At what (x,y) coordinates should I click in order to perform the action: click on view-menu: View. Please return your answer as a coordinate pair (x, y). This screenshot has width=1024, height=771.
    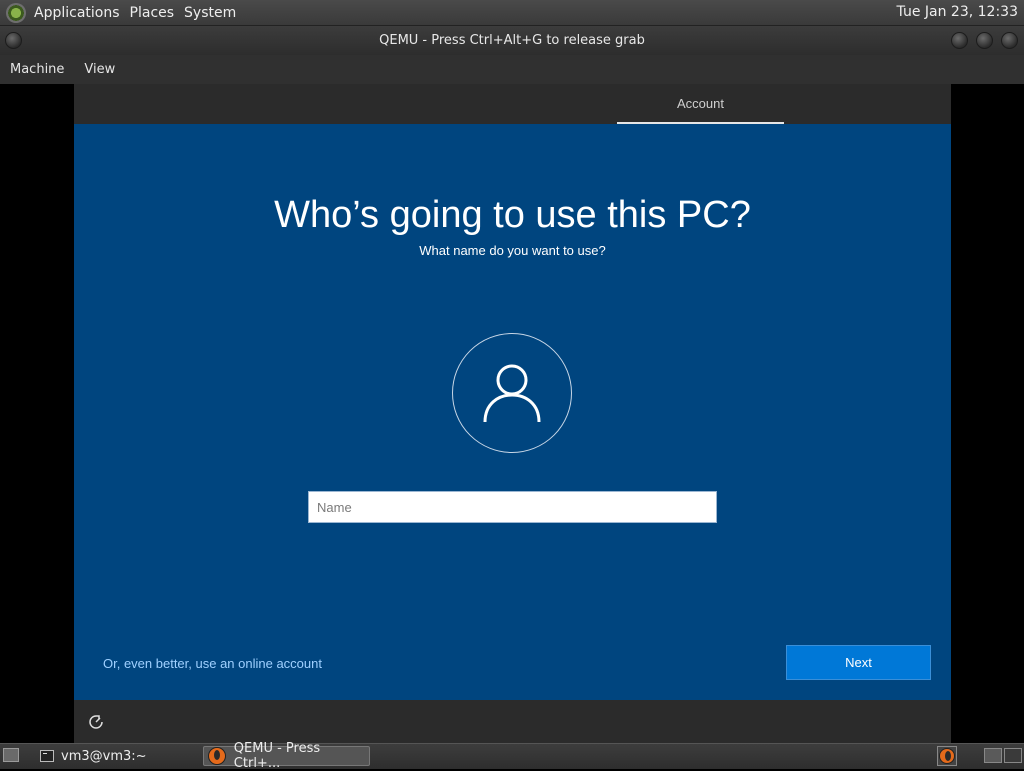
    Looking at the image, I should click on (99, 69).